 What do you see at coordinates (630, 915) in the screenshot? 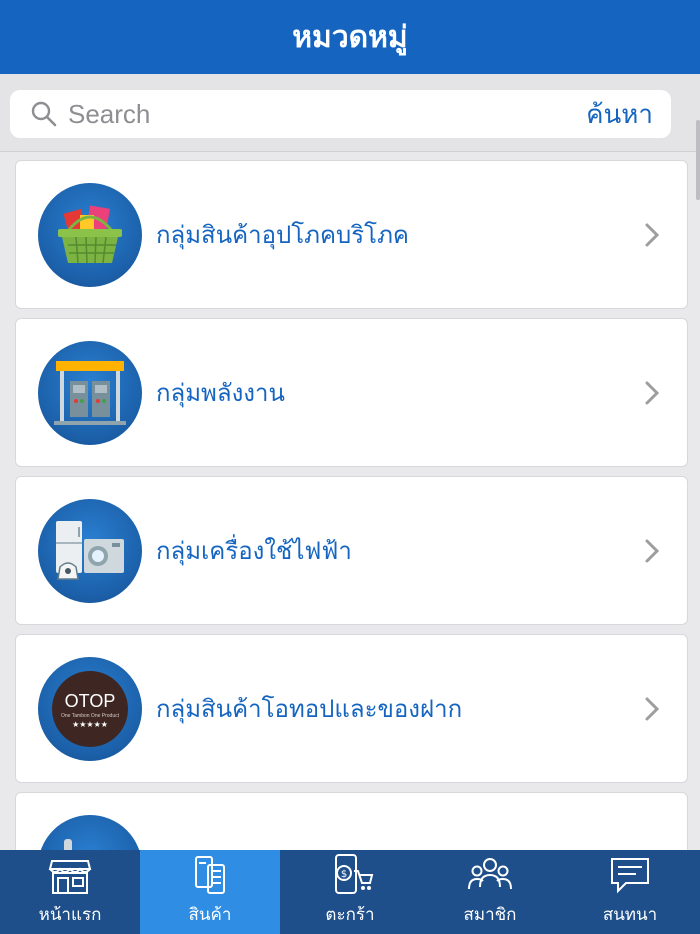
I see `tab-label: สนทนา` at bounding box center [630, 915].